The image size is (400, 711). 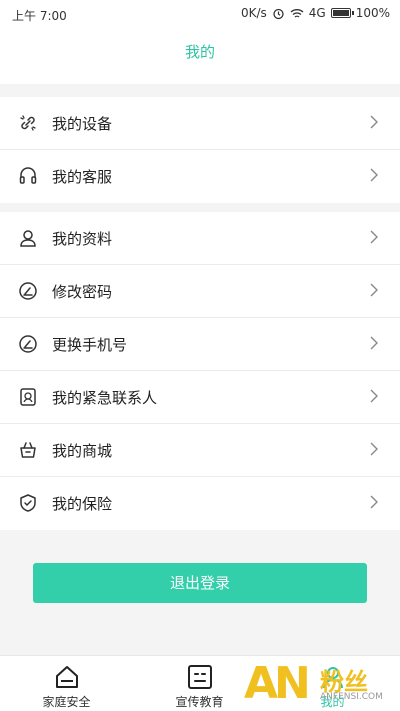 What do you see at coordinates (351, 697) in the screenshot?
I see `watermark-sub: ANFENSI.COM` at bounding box center [351, 697].